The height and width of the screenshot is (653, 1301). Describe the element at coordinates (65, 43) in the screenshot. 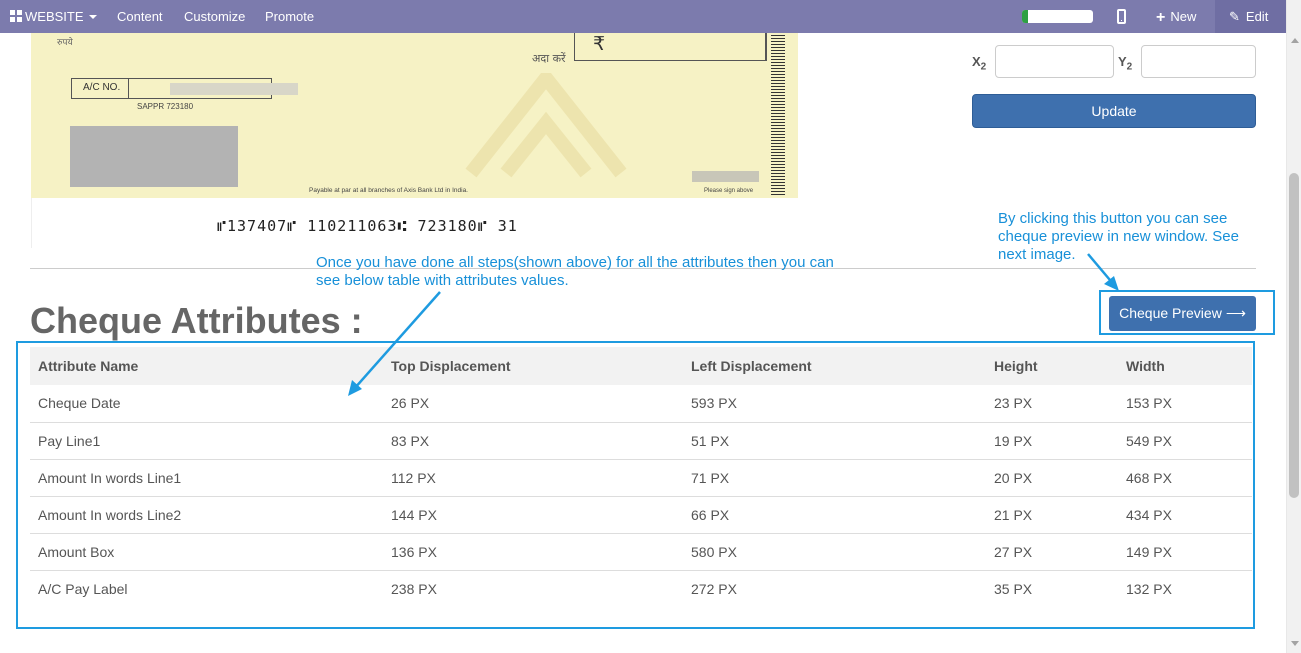

I see `rupees-text: रुपये` at that location.